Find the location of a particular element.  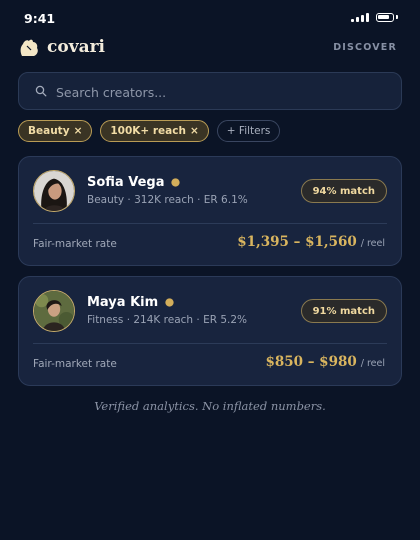

filter-chip-label: 100K+ reach is located at coordinates (148, 131).